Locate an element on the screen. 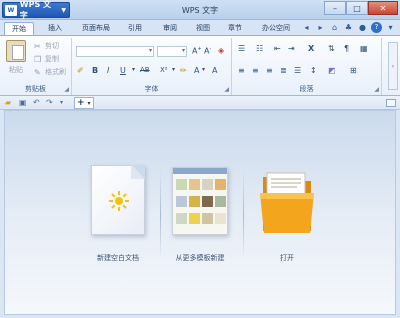 The image size is (400, 318). shrink-font-icon: A- is located at coordinates (207, 51).